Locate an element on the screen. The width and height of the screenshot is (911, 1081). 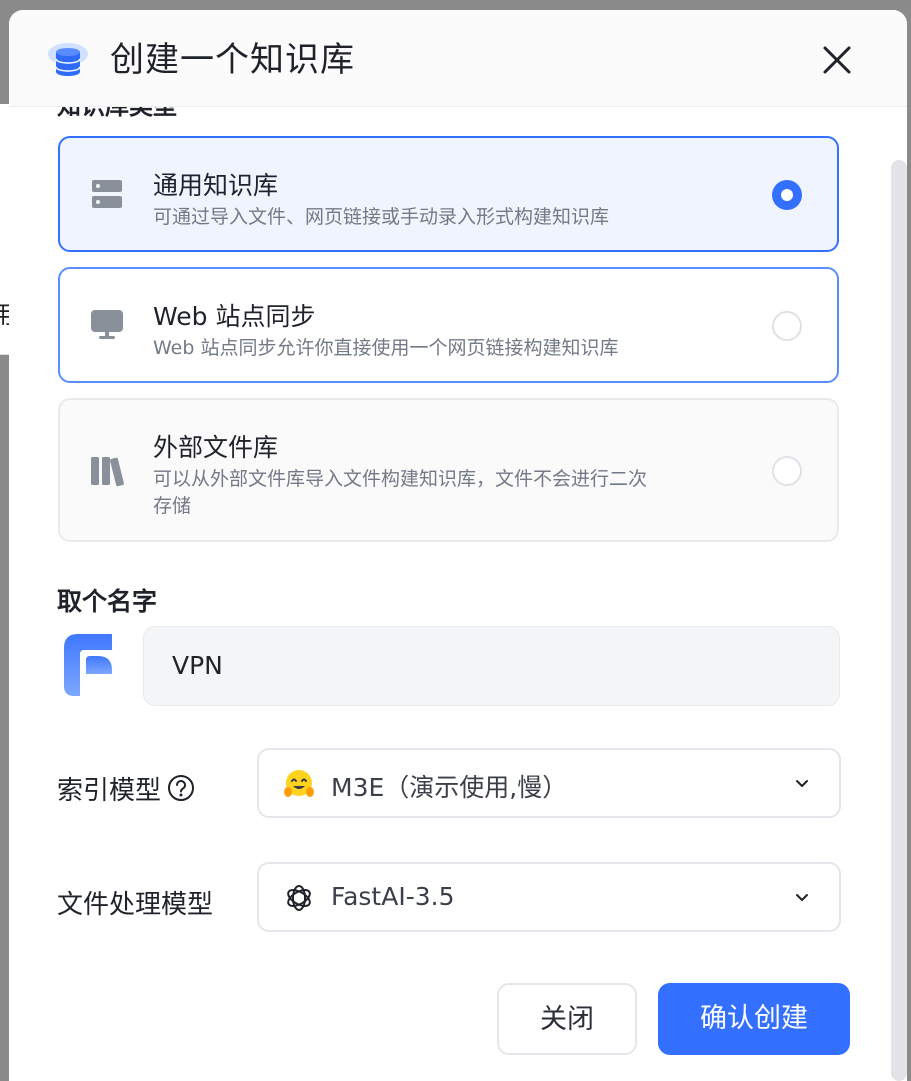
name-section-label: 取个名字 is located at coordinates (107, 601).